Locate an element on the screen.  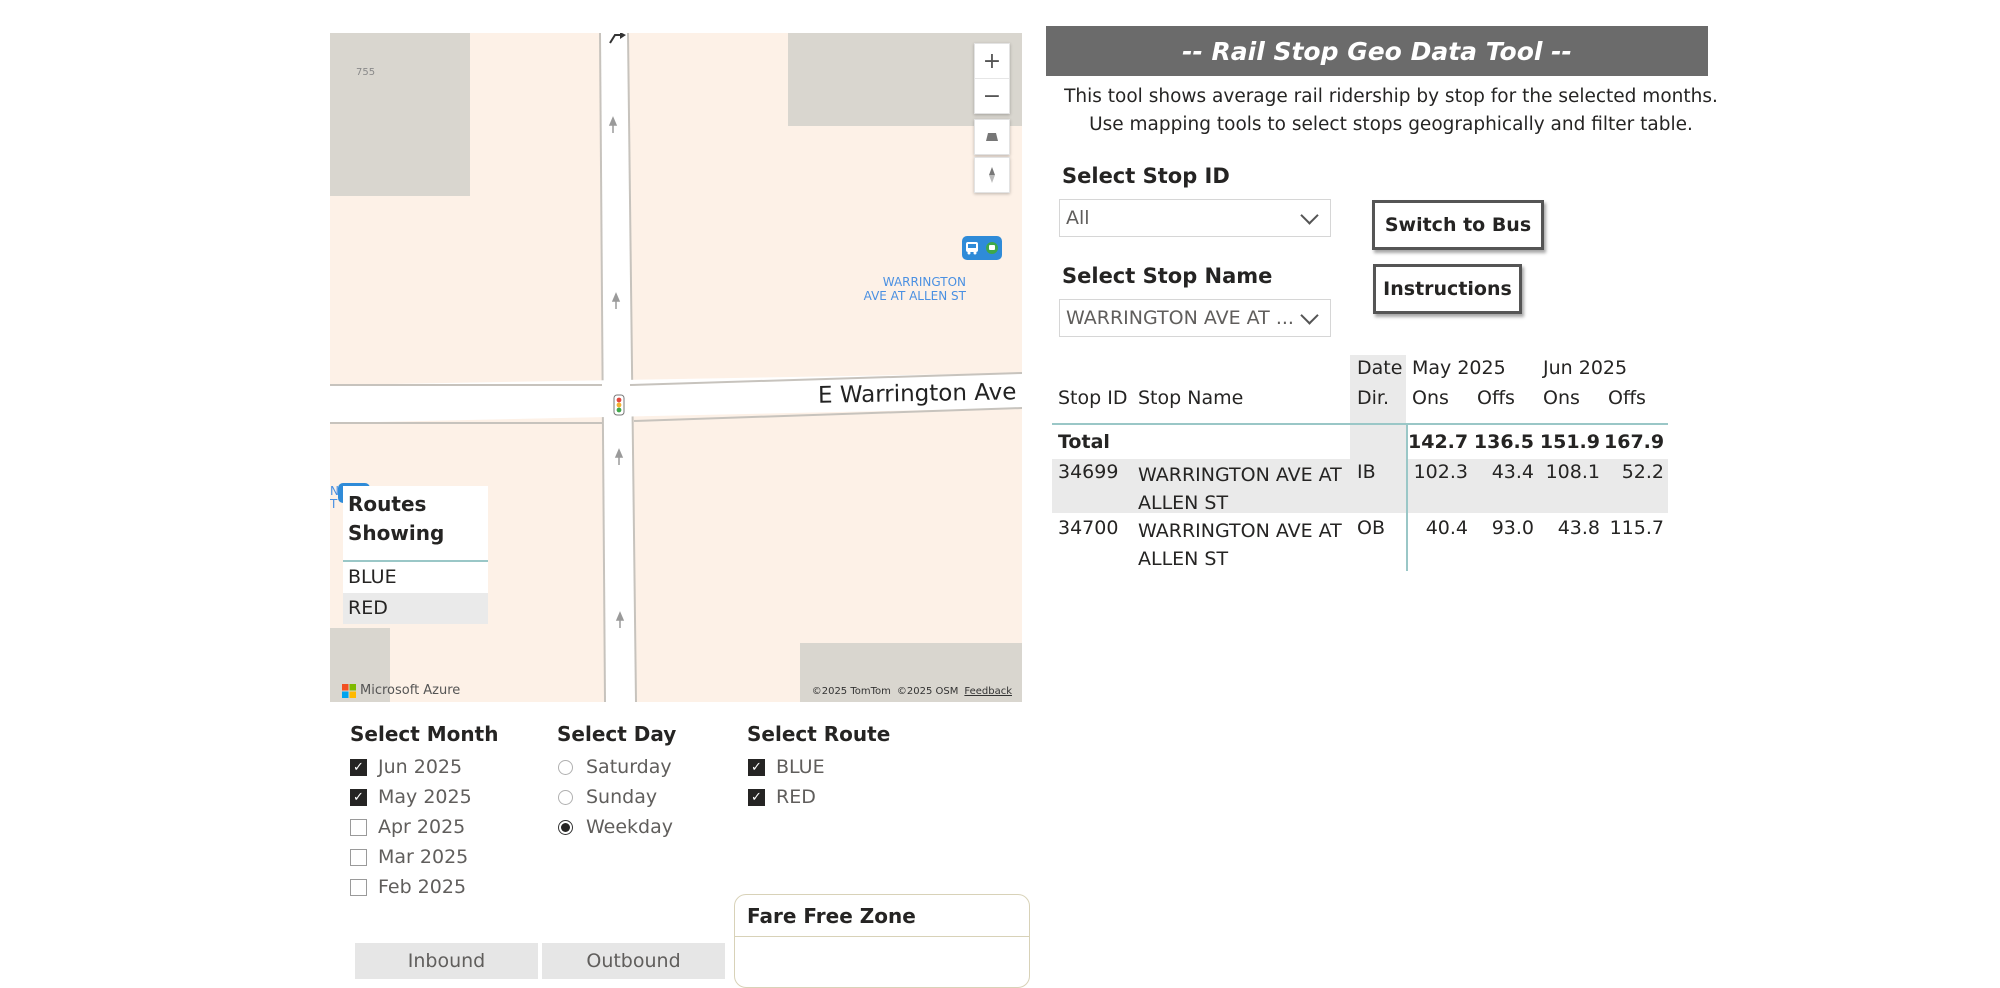
total-value: 142.7 is located at coordinates (1438, 442).